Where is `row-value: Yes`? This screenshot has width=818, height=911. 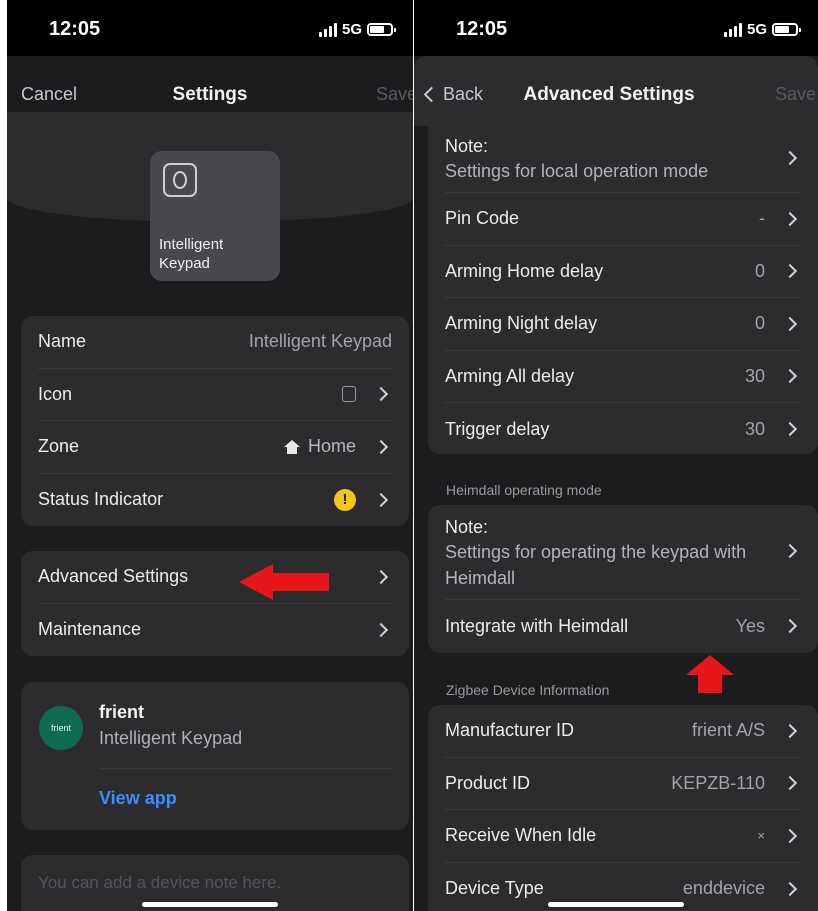 row-value: Yes is located at coordinates (750, 625).